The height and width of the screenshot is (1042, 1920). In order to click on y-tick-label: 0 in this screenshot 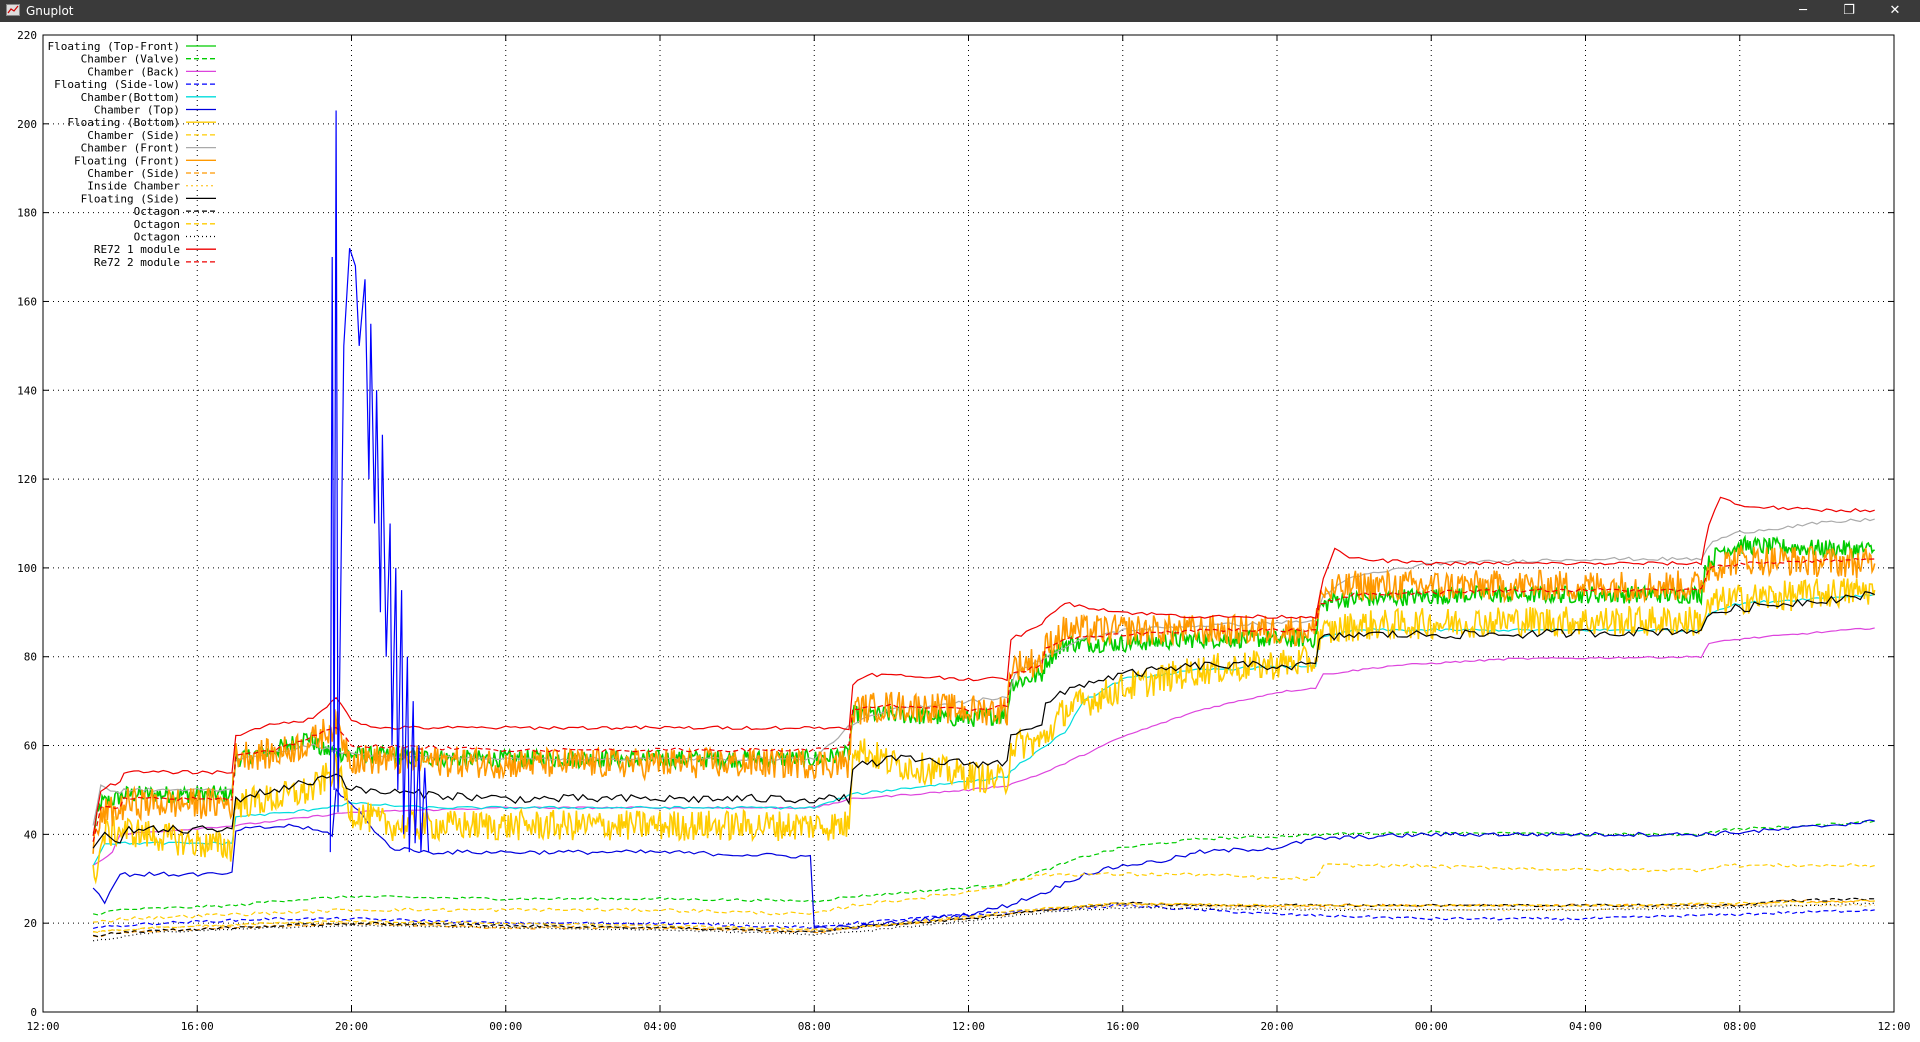, I will do `click(33, 1012)`.